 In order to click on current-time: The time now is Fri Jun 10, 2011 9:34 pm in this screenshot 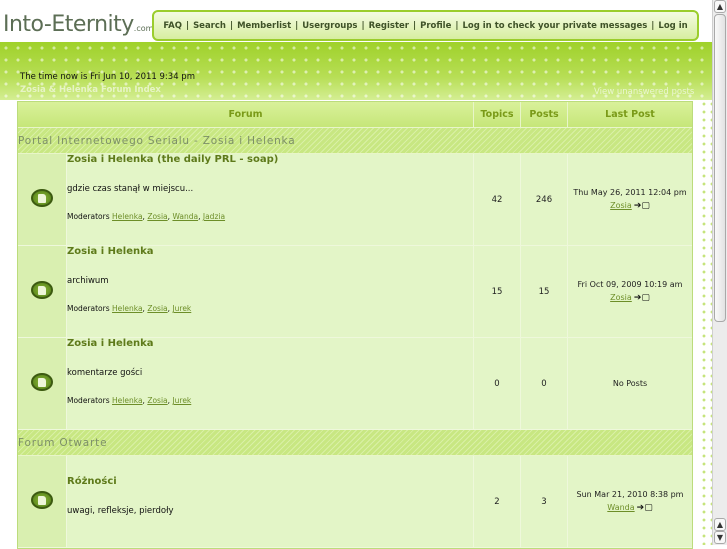, I will do `click(107, 77)`.